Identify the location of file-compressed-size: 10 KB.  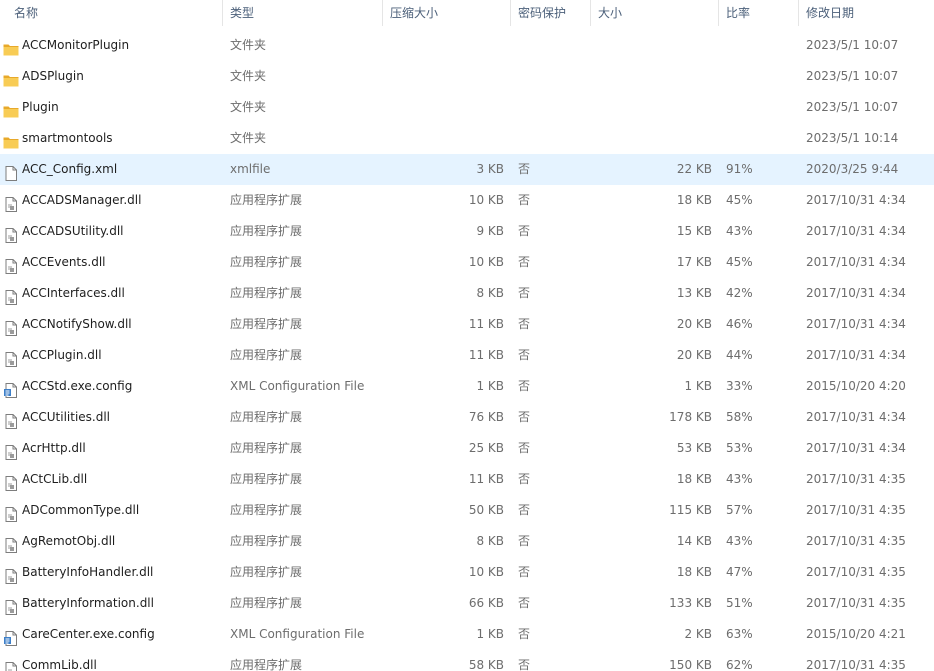
(486, 262).